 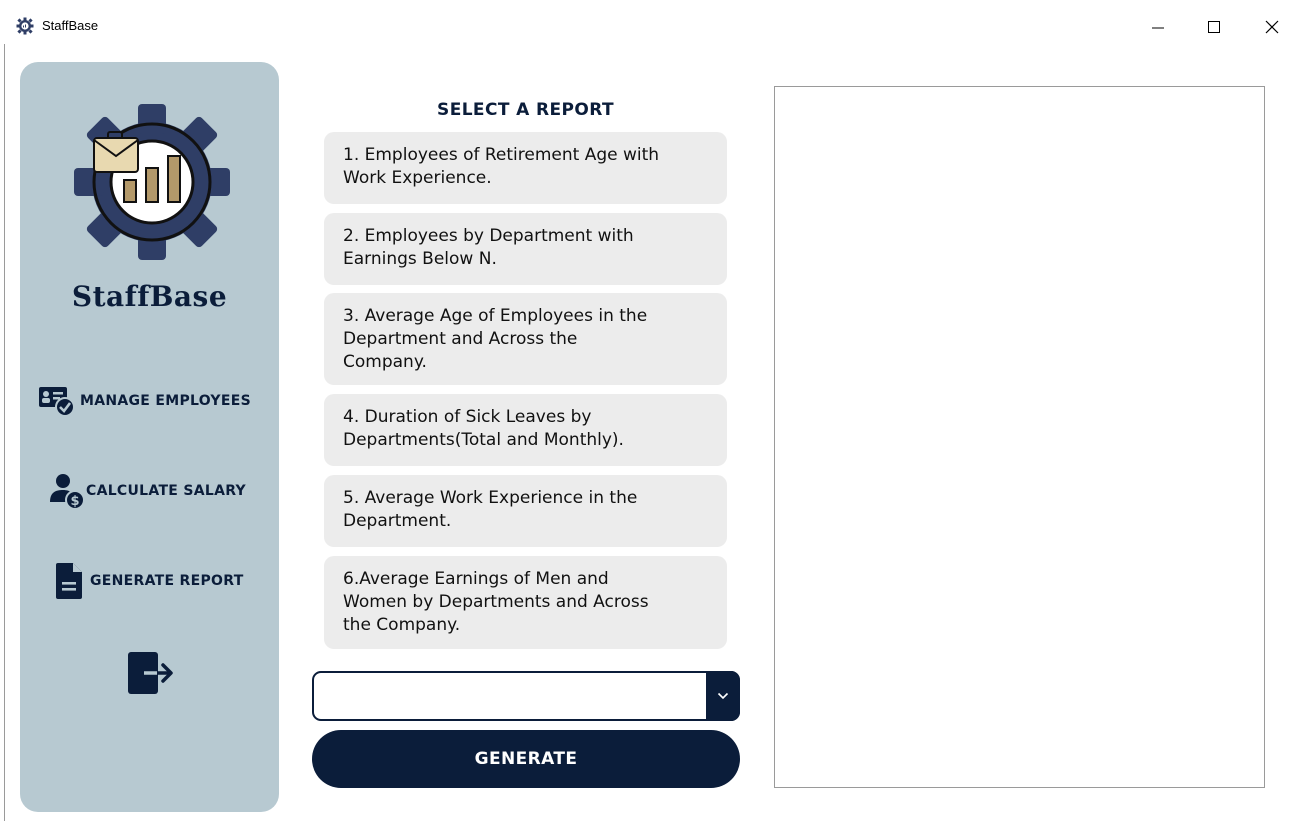 I want to click on report-select-dropdown, so click(x=526, y=696).